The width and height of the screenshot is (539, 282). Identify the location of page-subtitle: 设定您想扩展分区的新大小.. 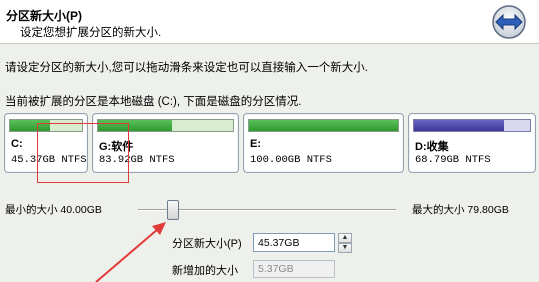
(91, 33).